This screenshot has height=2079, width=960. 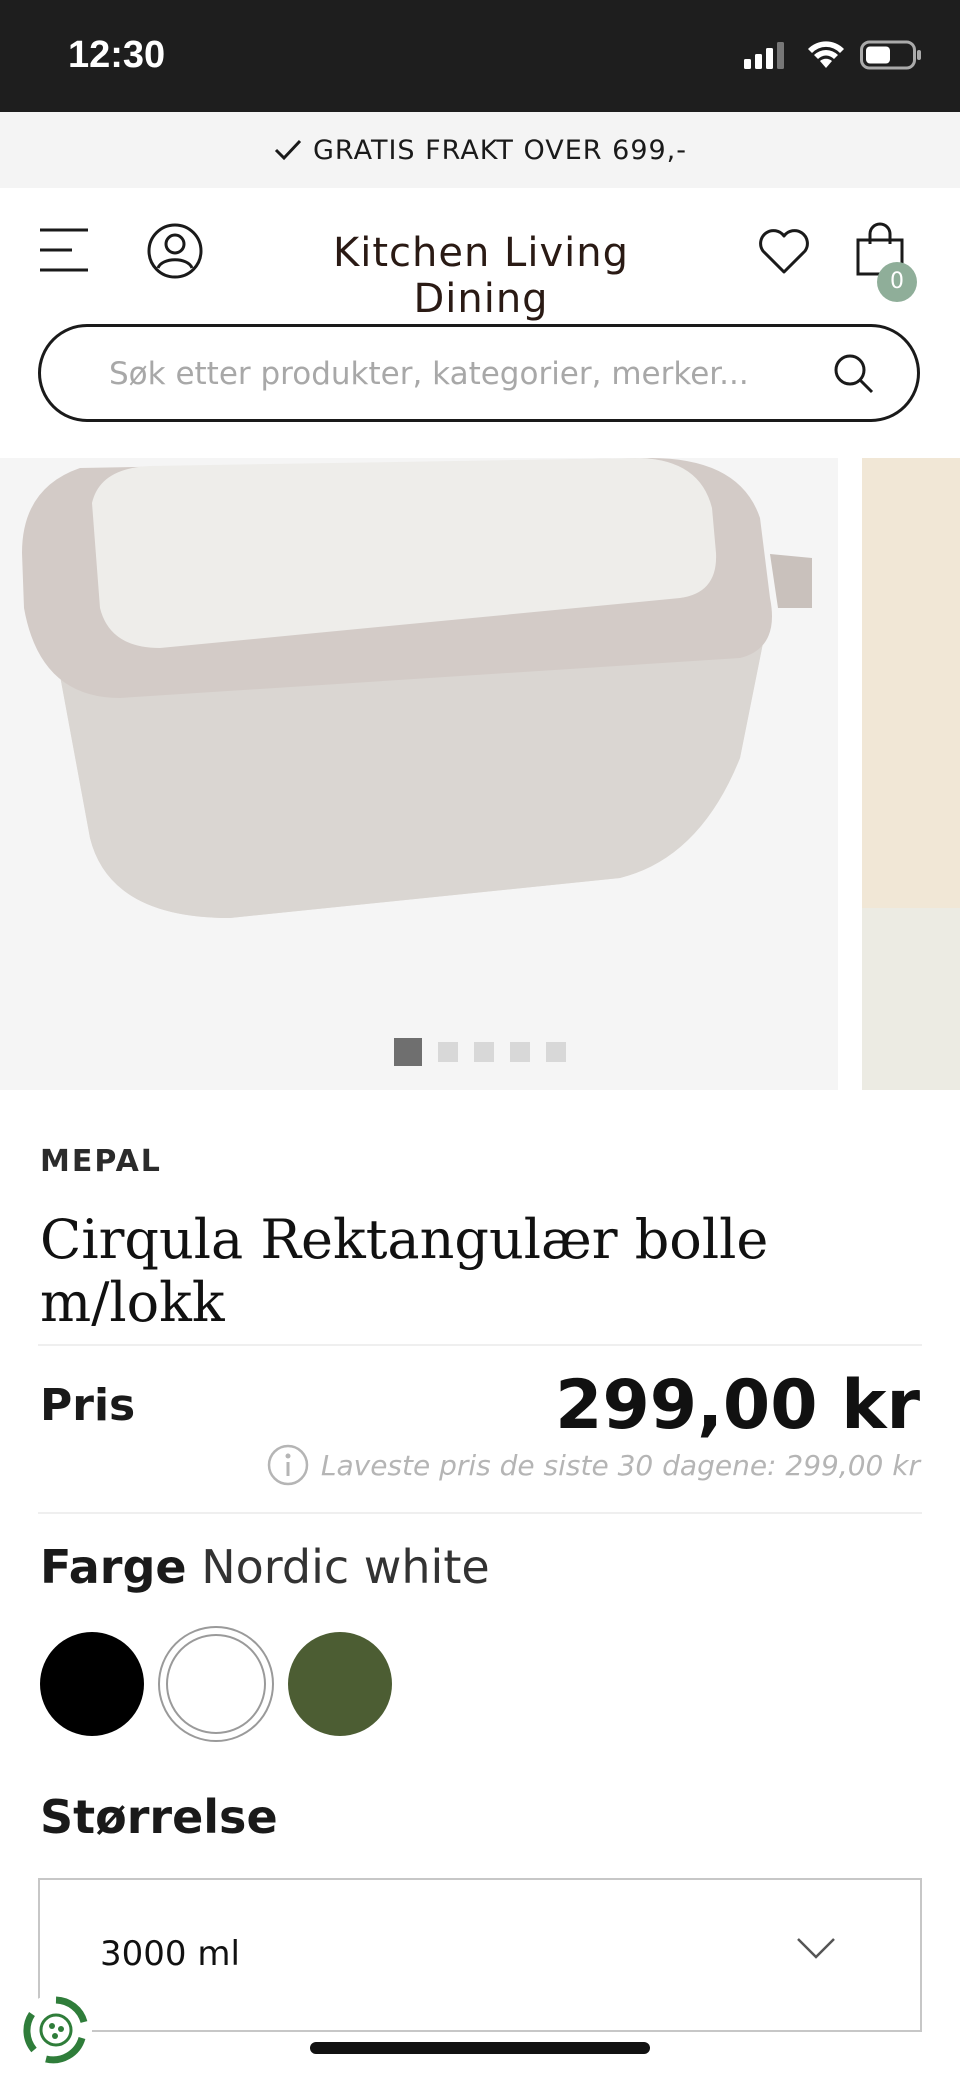 What do you see at coordinates (170, 1954) in the screenshot?
I see `size-select-value: 3000 ml` at bounding box center [170, 1954].